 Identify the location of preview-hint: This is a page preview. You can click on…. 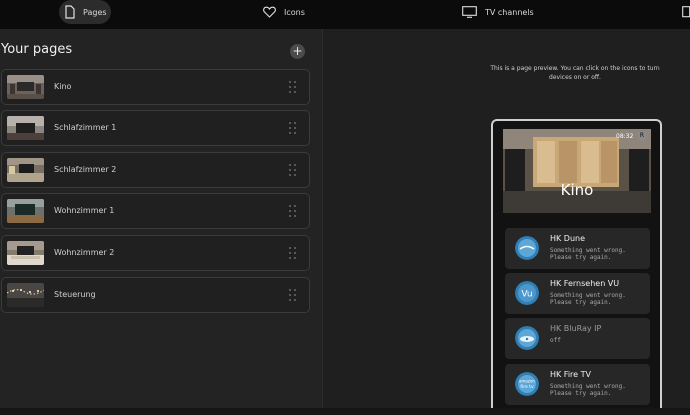
(575, 73).